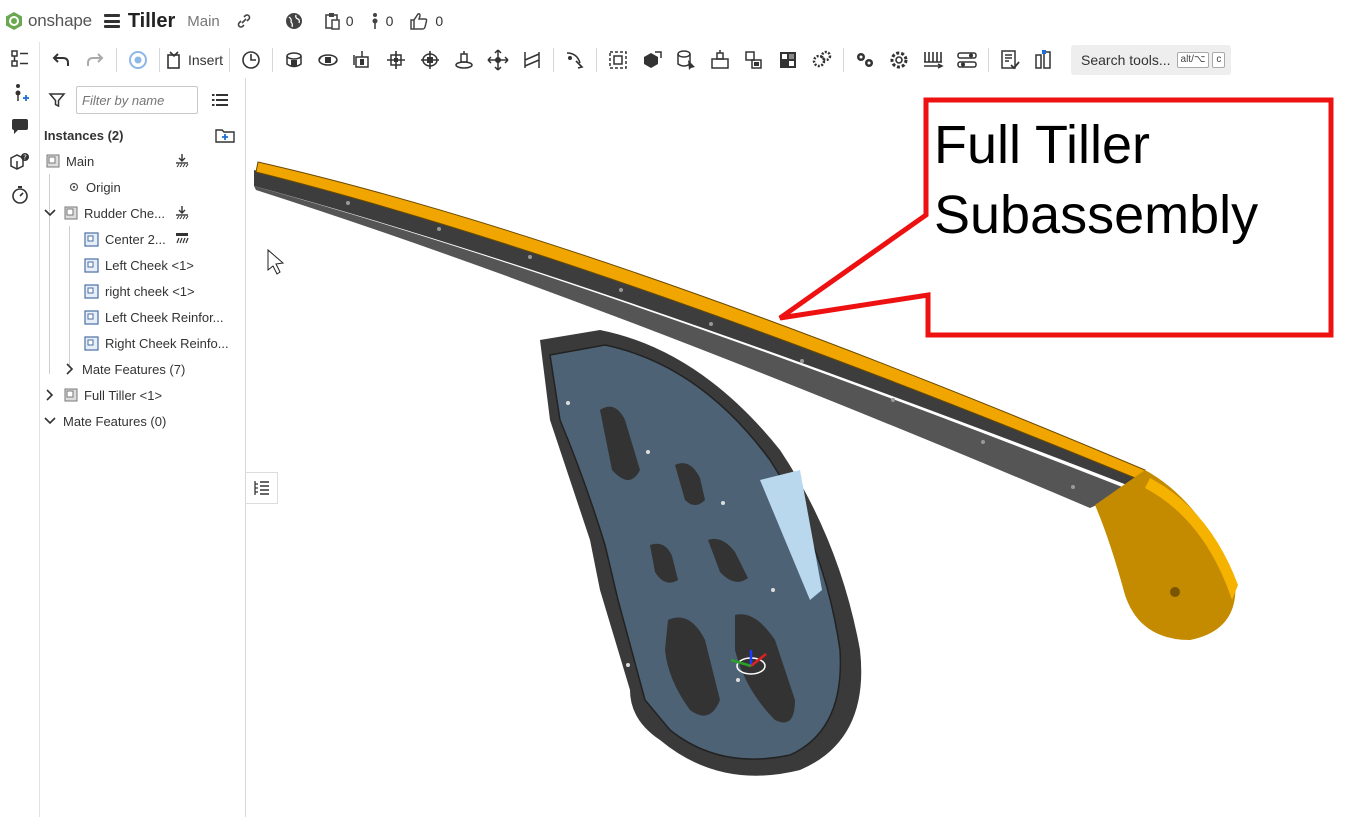  I want to click on filter-row, so click(142, 100).